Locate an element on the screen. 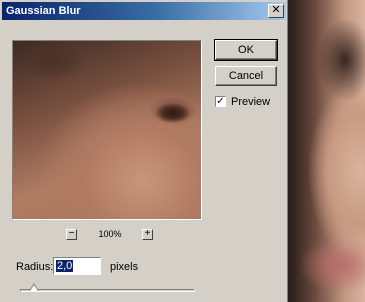 This screenshot has width=365, height=302. ok-button: OK is located at coordinates (246, 50).